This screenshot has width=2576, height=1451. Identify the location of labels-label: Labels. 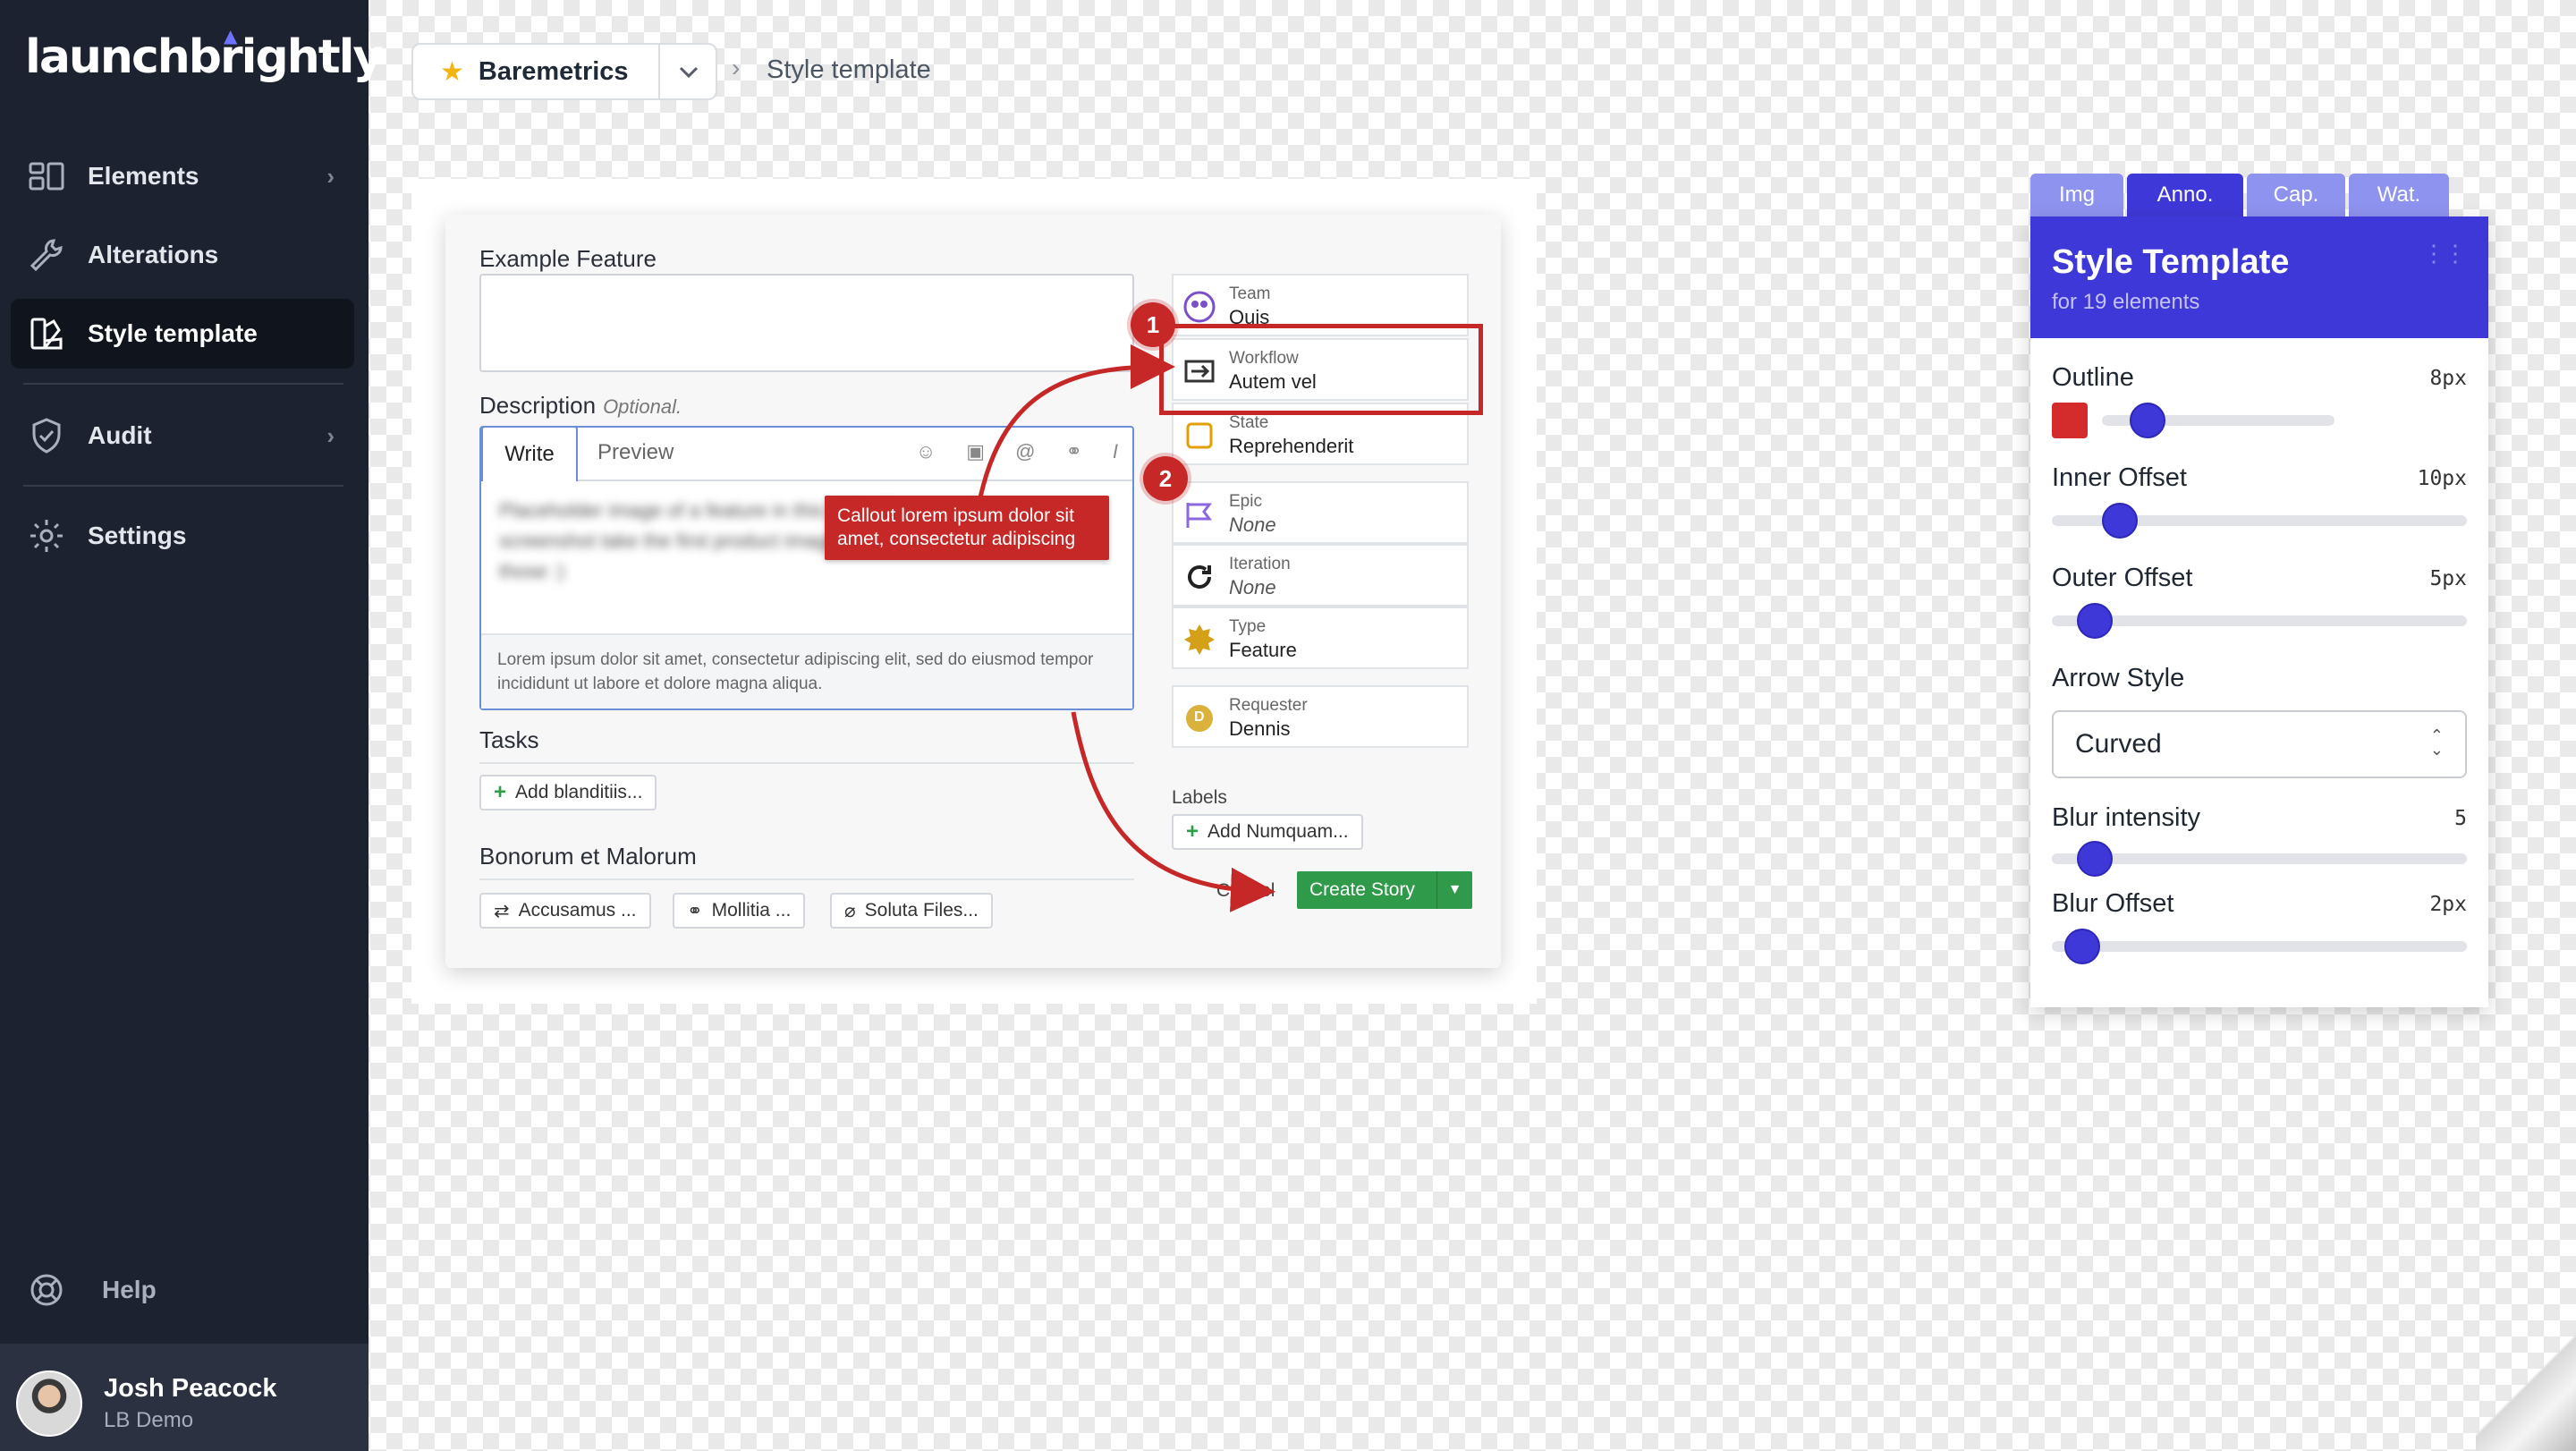
(1199, 797).